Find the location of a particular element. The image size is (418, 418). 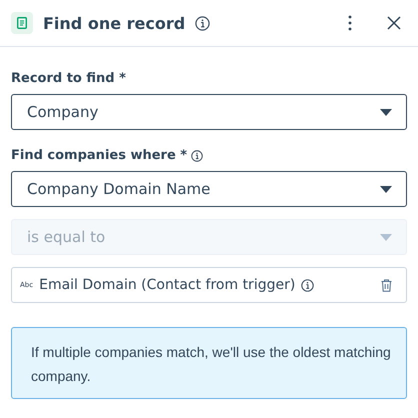

record-icon is located at coordinates (22, 23).